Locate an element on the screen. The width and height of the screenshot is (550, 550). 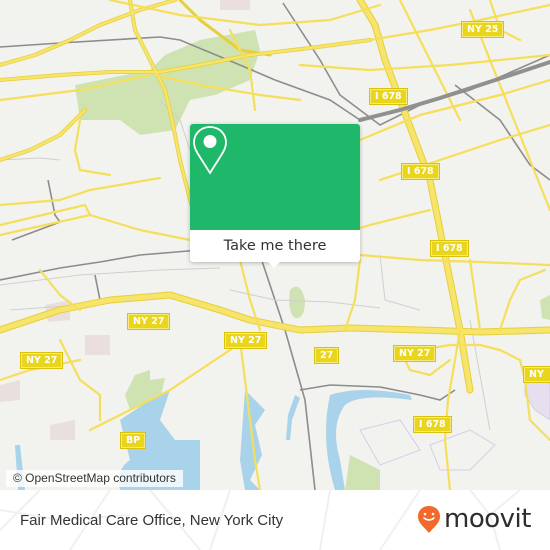
place-name: Fair Medical Care Office, New York City is located at coordinates (152, 520).